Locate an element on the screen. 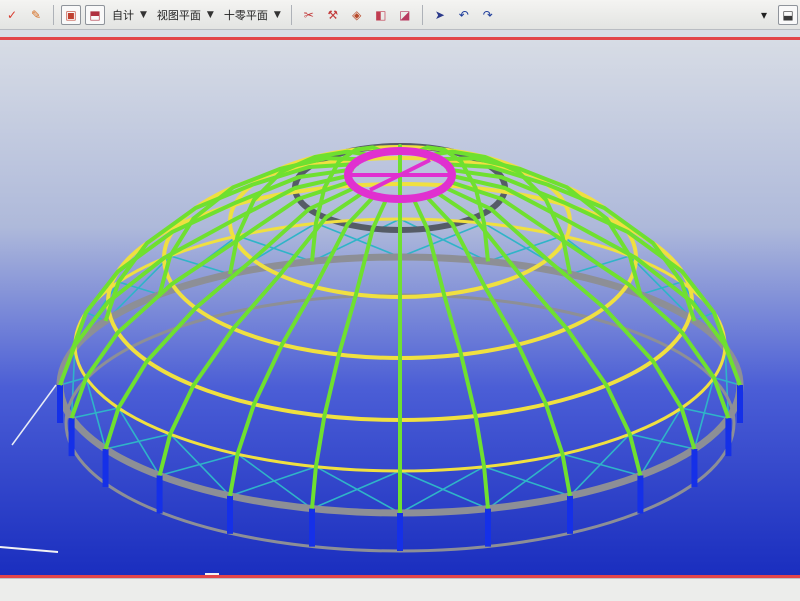 The height and width of the screenshot is (601, 800). scissors-icon: ✂ is located at coordinates (309, 15).